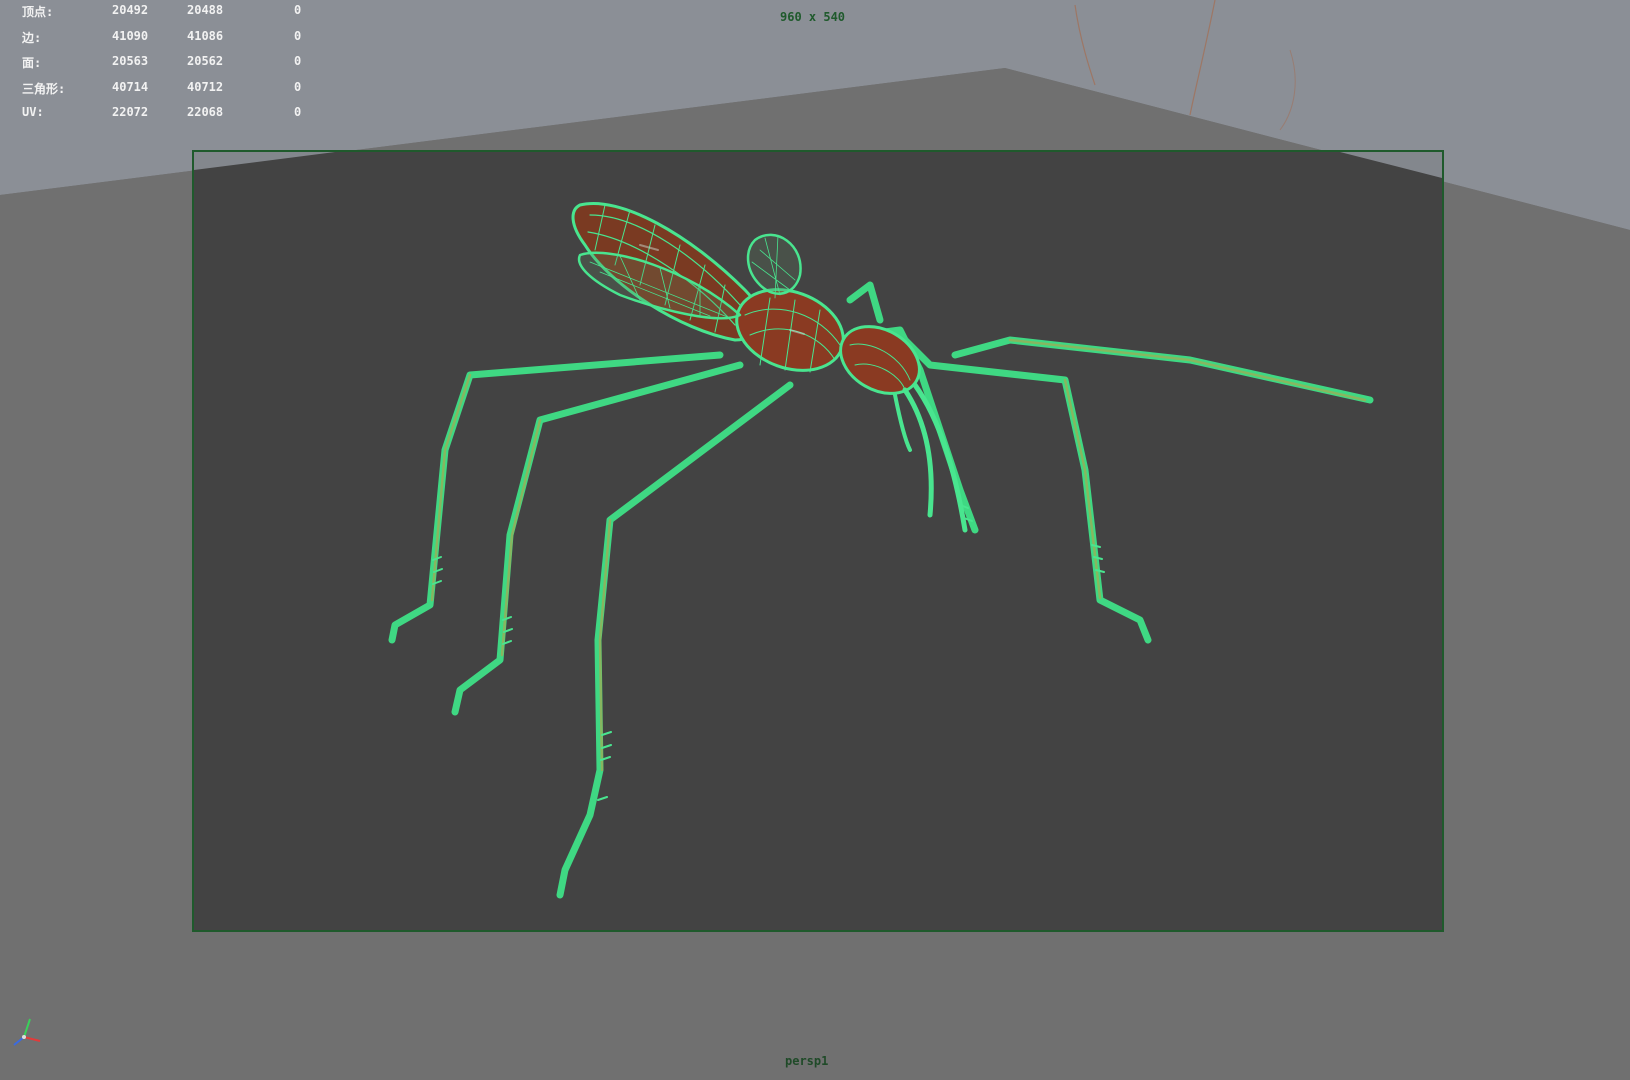 The height and width of the screenshot is (1080, 1630). I want to click on hud-label: 三角形:, so click(44, 88).